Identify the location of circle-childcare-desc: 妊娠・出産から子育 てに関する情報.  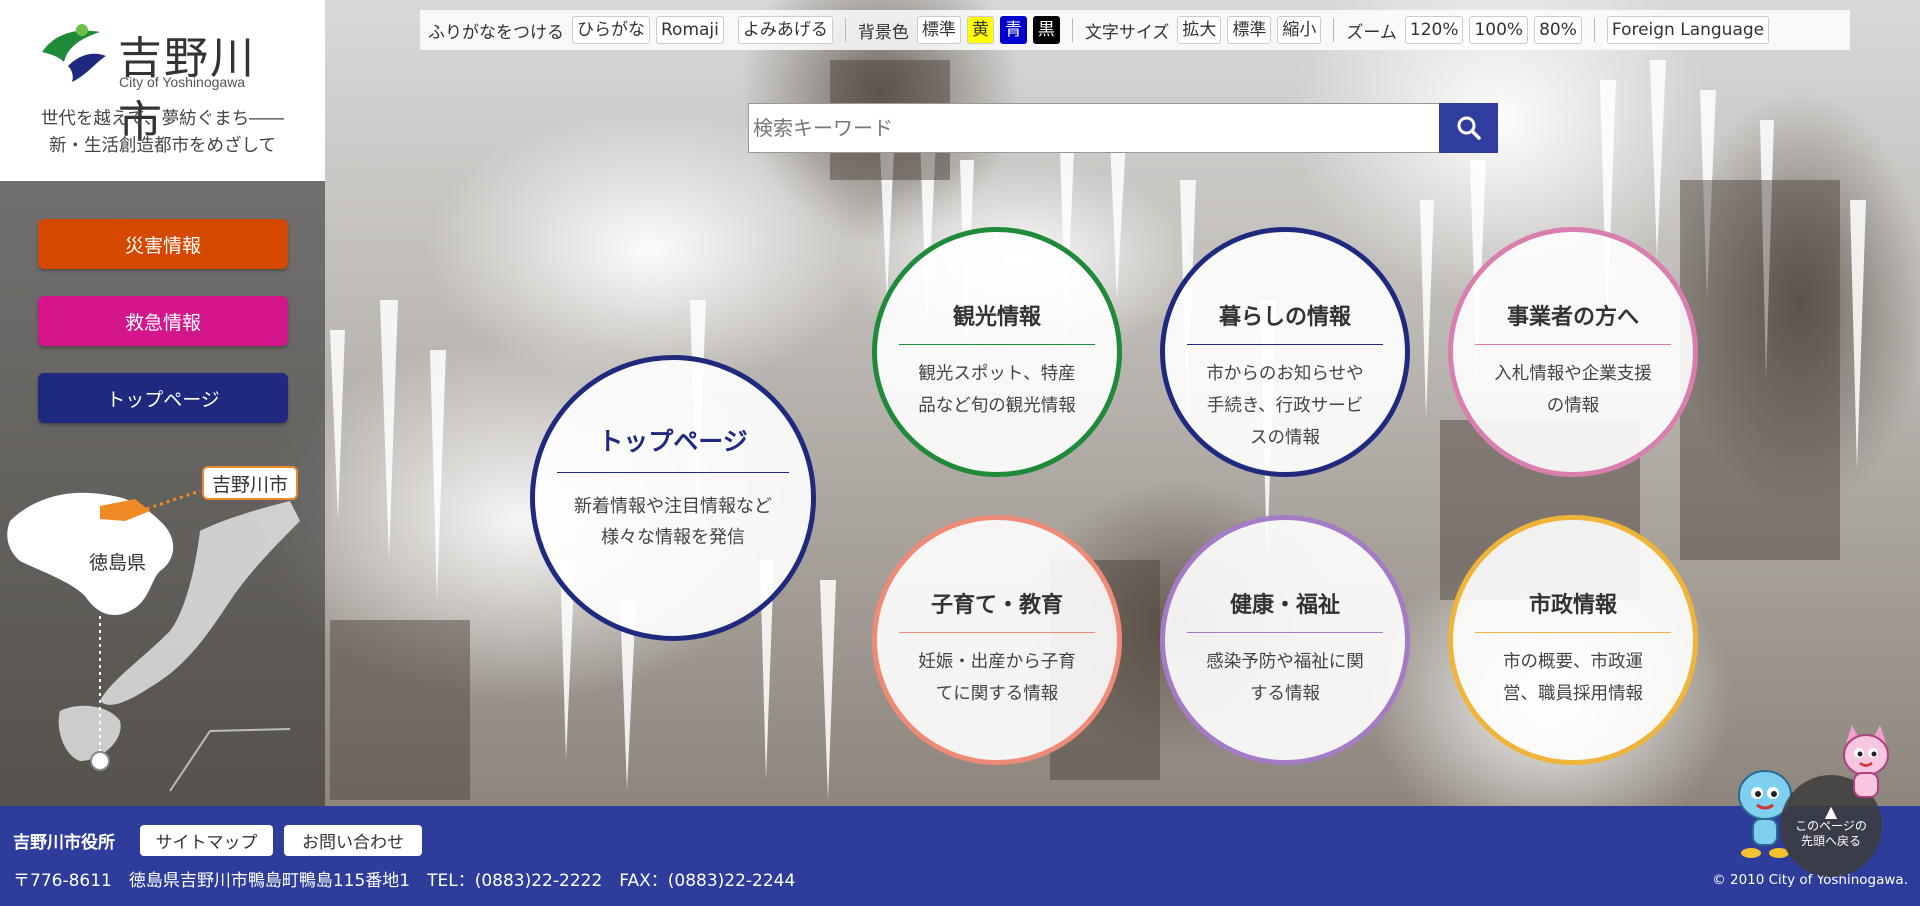
(997, 678).